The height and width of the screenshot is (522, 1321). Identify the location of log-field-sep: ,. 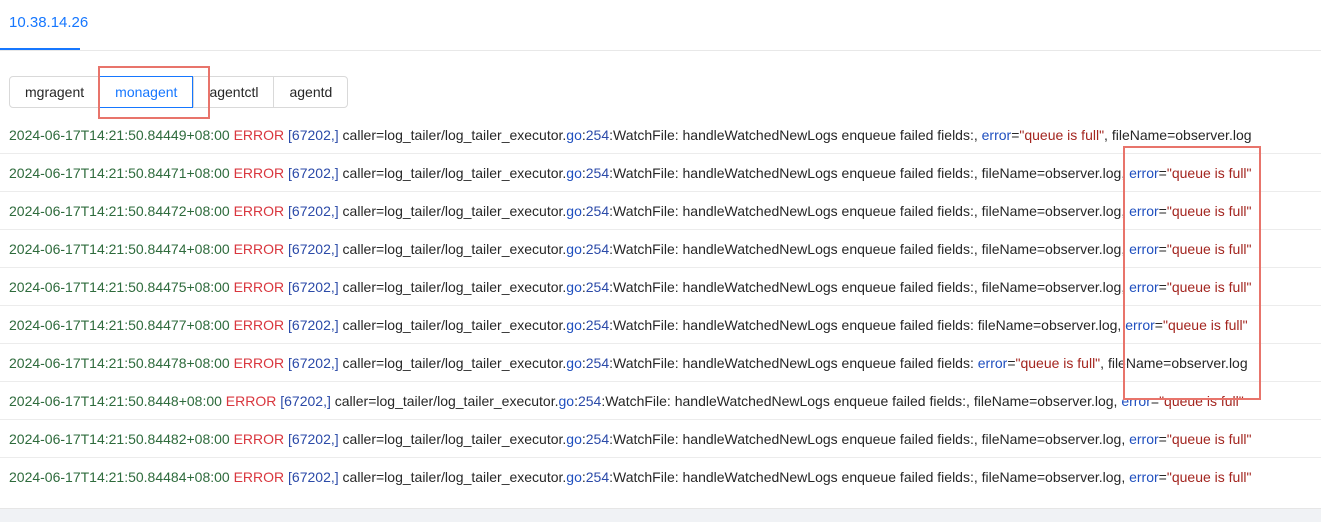
(1108, 135).